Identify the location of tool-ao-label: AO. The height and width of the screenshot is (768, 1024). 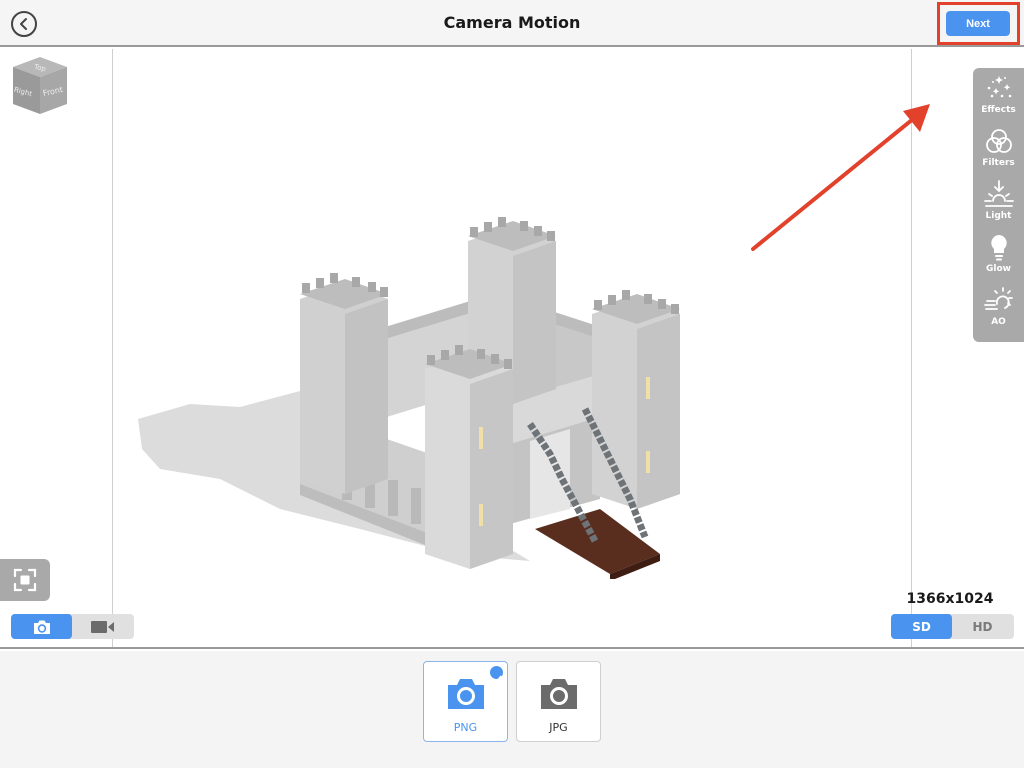
(998, 322).